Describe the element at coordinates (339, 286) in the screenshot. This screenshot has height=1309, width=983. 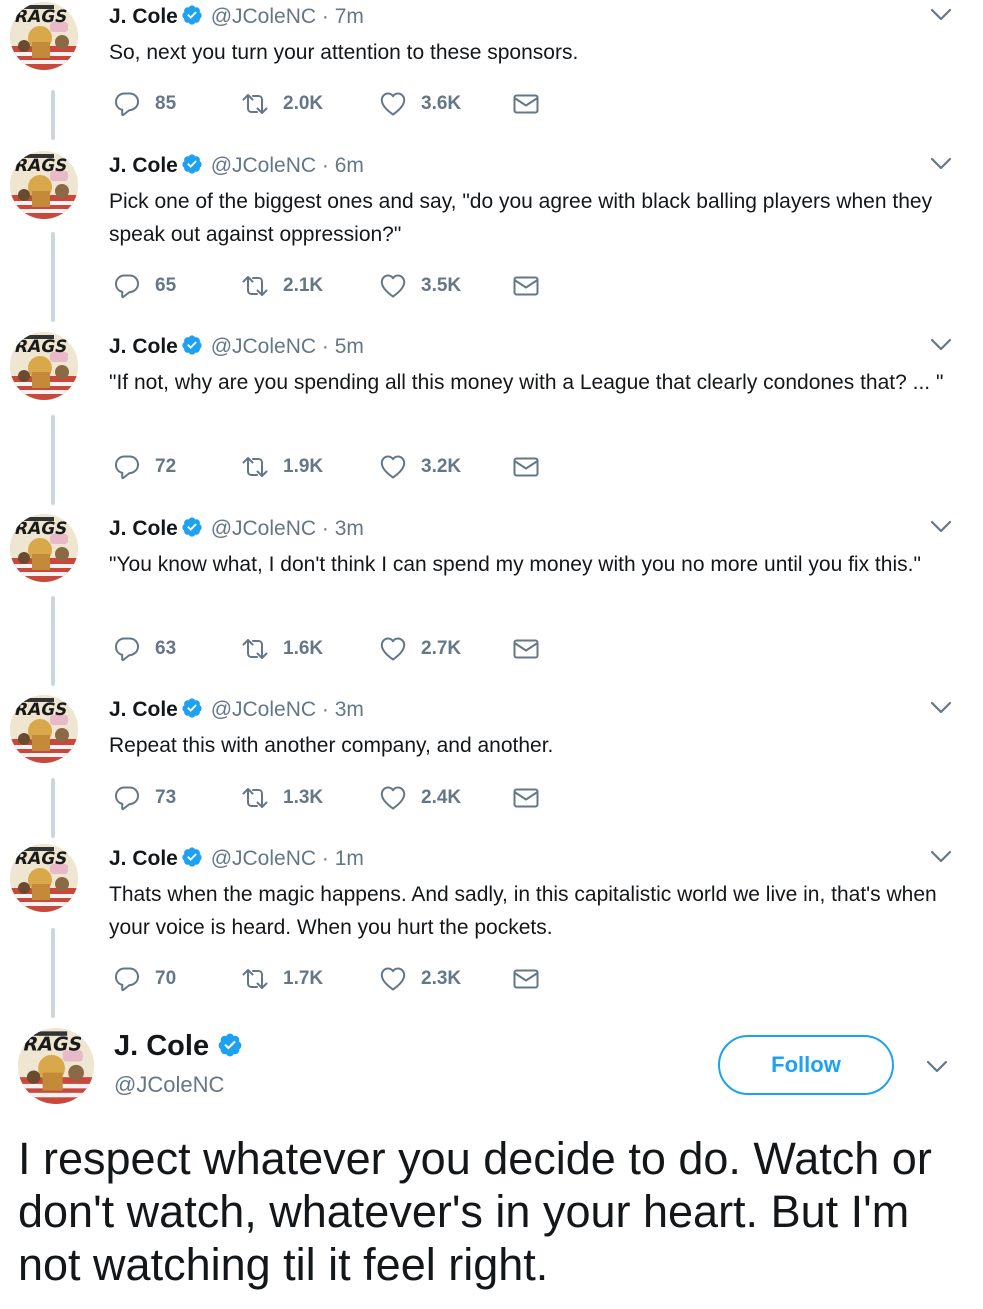
I see `tweet-actions: 65 2.1K 3.5K` at that location.